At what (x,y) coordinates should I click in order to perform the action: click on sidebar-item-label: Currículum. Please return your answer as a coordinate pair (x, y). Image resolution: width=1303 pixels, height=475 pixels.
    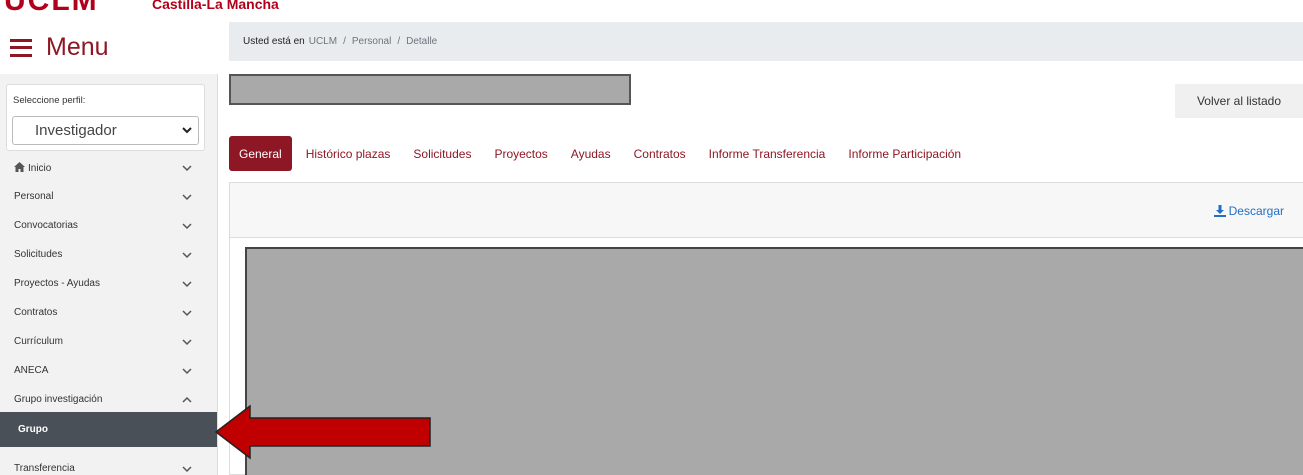
    Looking at the image, I should click on (38, 341).